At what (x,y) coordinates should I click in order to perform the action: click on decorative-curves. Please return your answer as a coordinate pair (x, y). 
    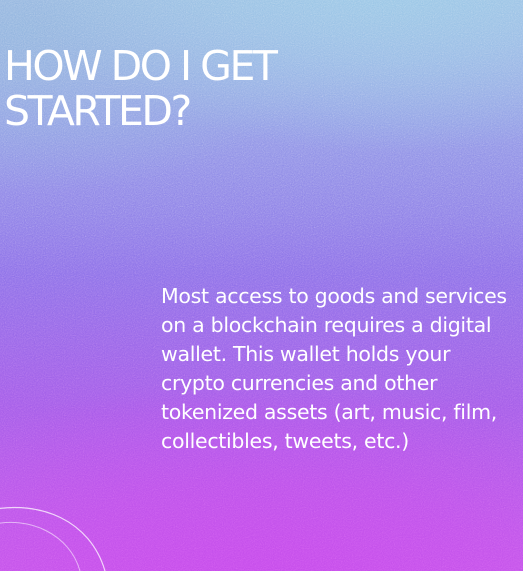
    Looking at the image, I should click on (53, 538).